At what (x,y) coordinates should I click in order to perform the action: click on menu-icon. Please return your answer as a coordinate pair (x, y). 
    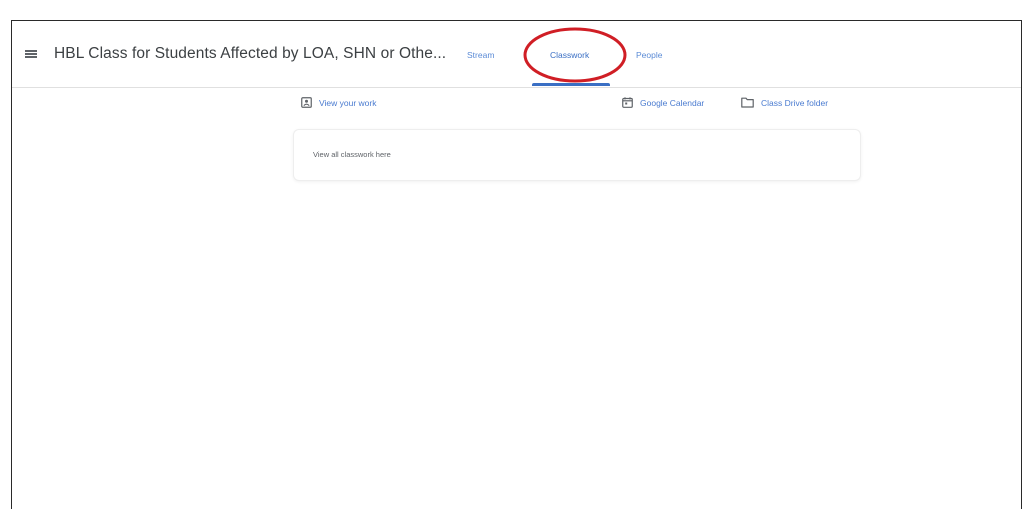
    Looking at the image, I should click on (31, 54).